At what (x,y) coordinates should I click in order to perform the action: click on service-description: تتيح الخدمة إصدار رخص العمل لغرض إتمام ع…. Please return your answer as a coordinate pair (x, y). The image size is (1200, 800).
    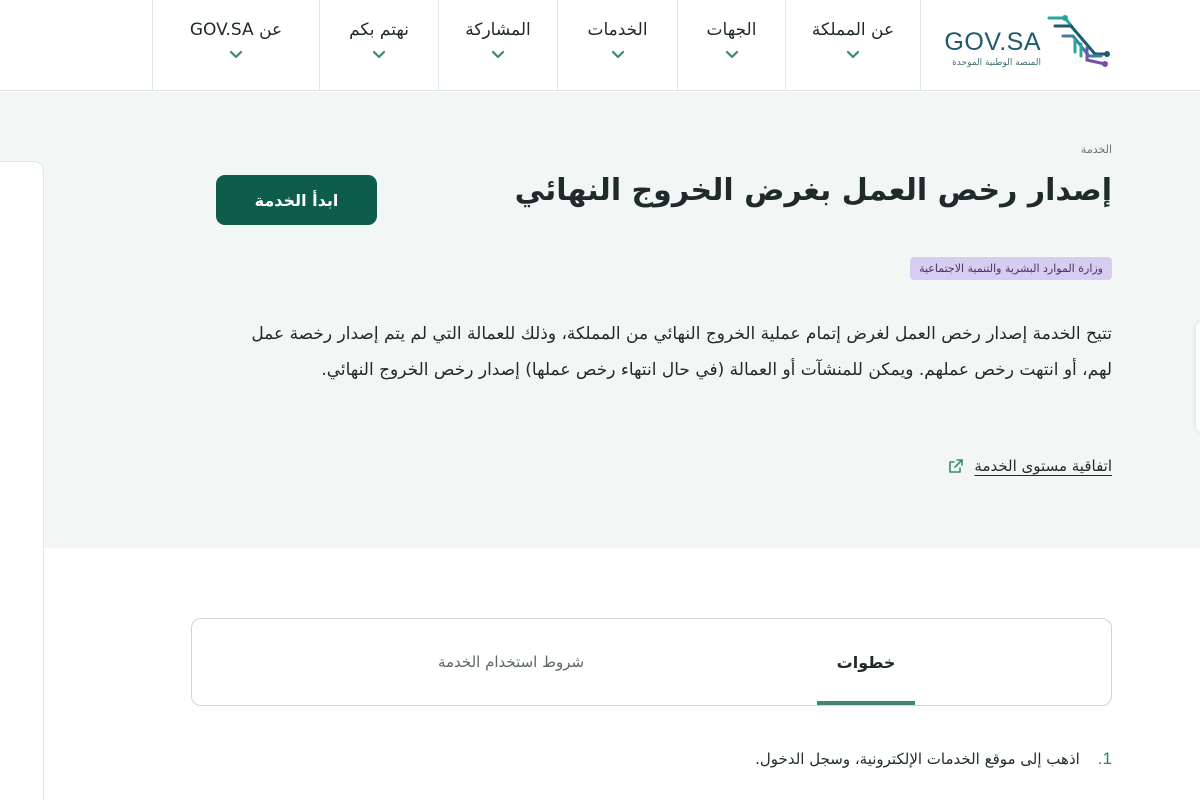
    Looking at the image, I should click on (681, 352).